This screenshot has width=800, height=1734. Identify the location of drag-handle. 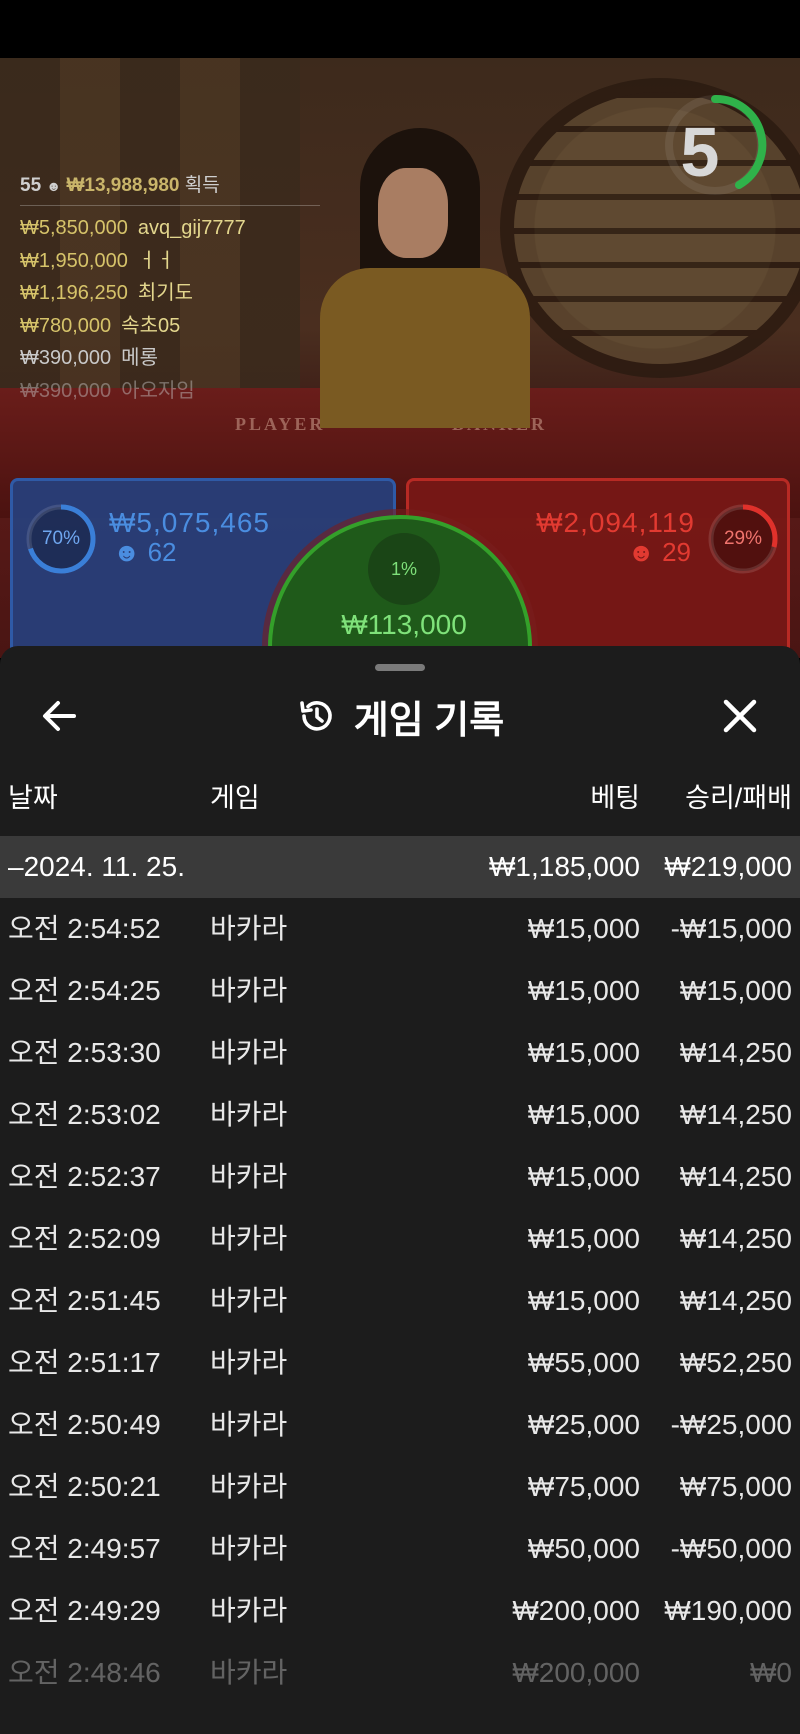
(400, 667).